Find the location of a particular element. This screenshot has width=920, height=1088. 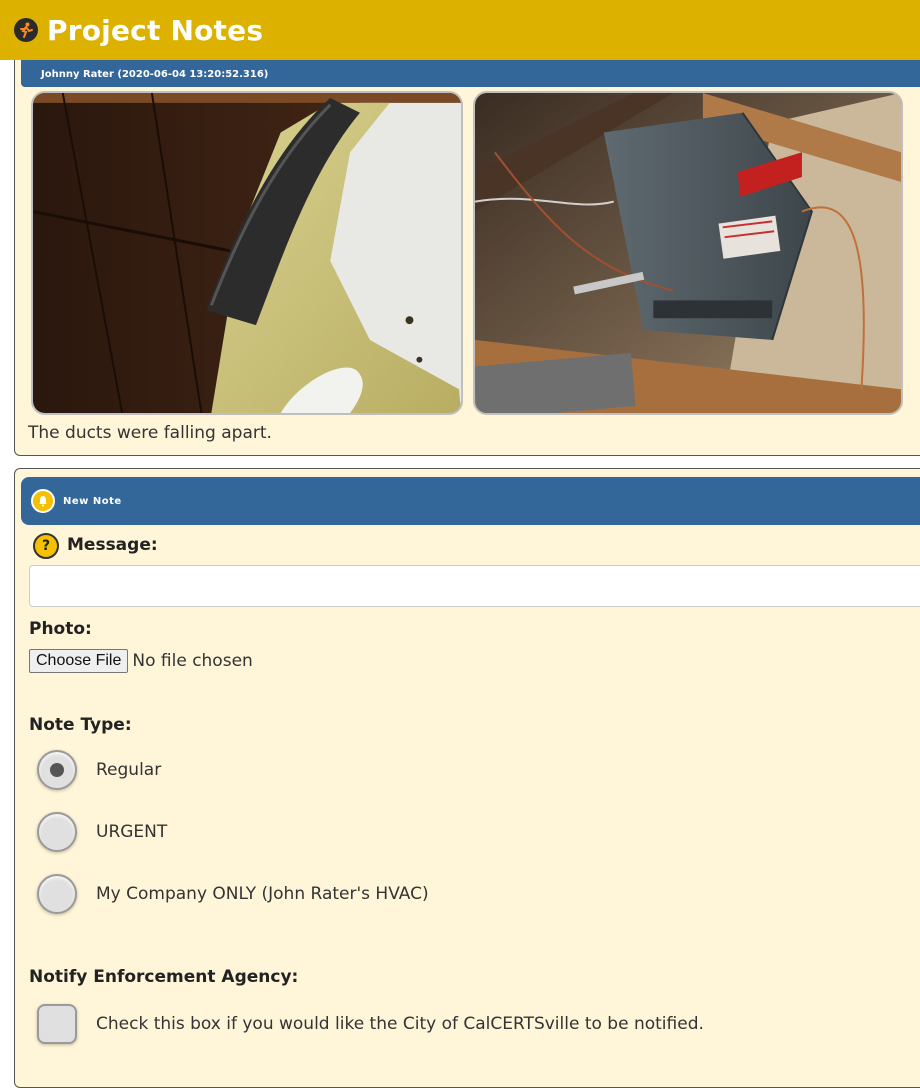

new-note-header: New Note is located at coordinates (470, 501).